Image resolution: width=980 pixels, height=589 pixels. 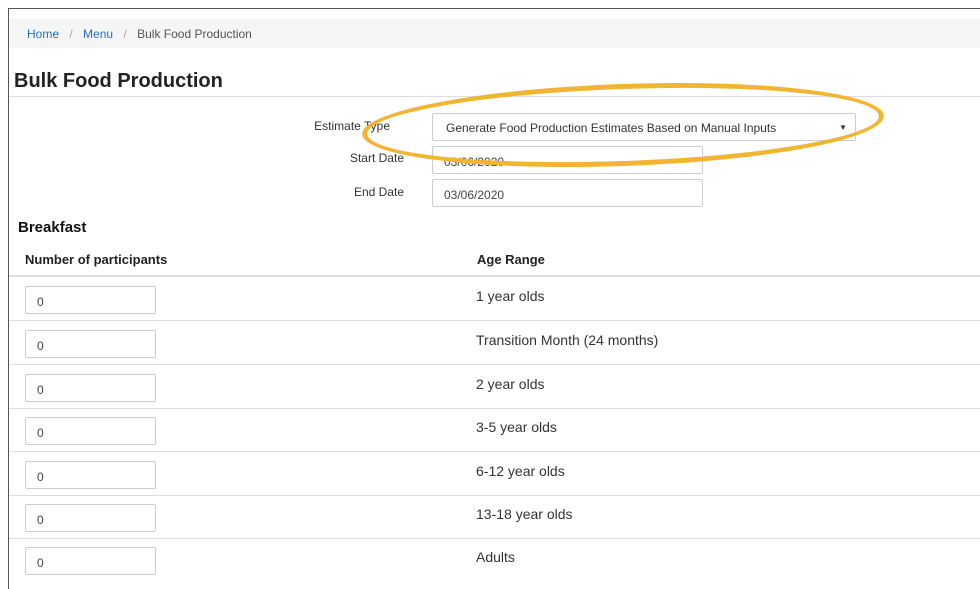 I want to click on page-title: Bulk Food Production, so click(x=118, y=81).